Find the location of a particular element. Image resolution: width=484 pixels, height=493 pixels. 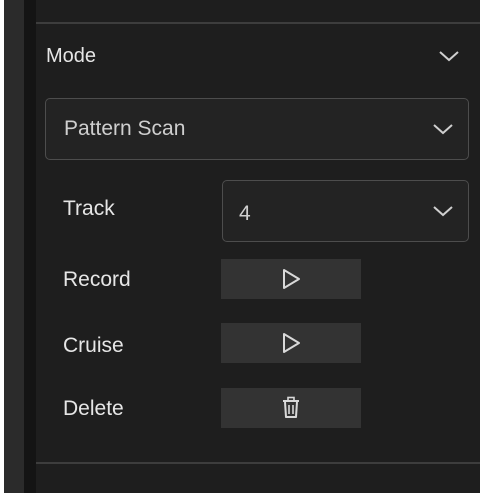

delete-label: Delete is located at coordinates (93, 408).